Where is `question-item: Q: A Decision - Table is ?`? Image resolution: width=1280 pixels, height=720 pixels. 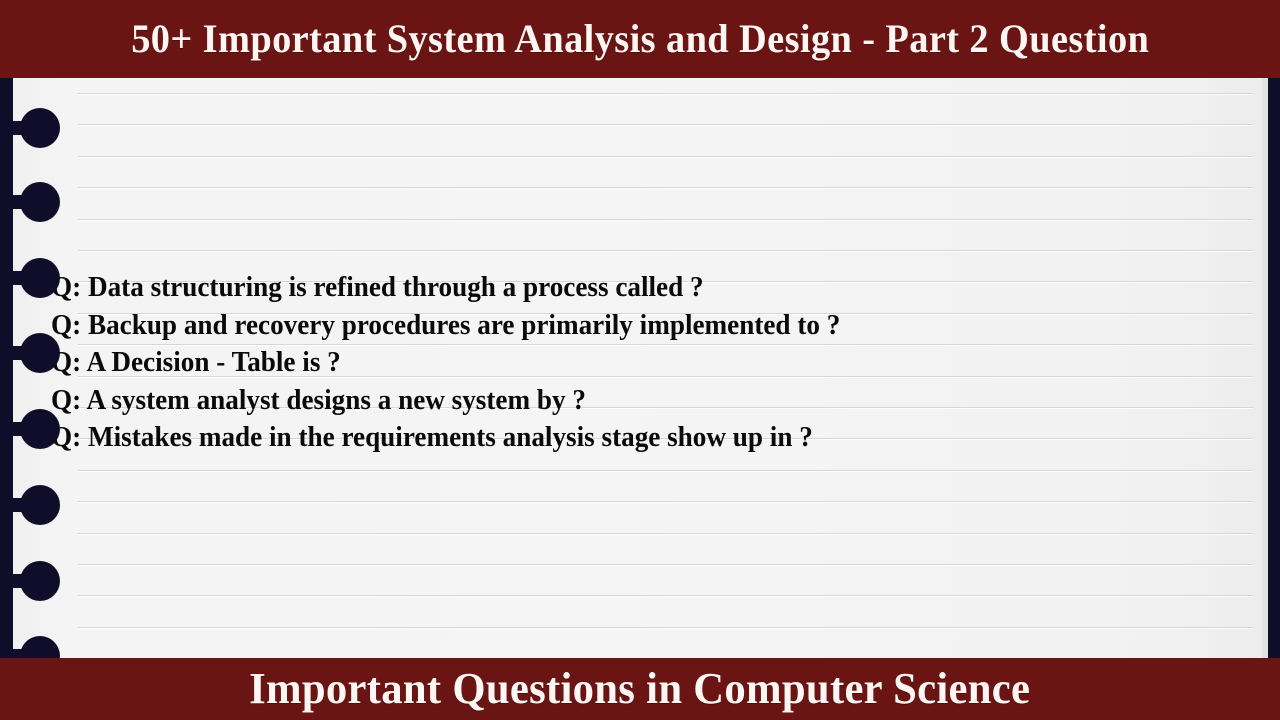
question-item: Q: A Decision - Table is ? is located at coordinates (196, 362).